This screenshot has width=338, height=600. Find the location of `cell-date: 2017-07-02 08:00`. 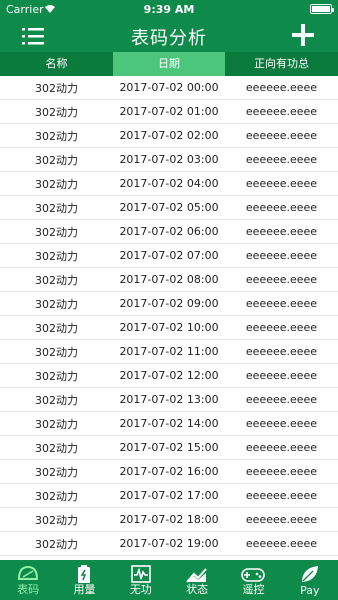

cell-date: 2017-07-02 08:00 is located at coordinates (169, 279).